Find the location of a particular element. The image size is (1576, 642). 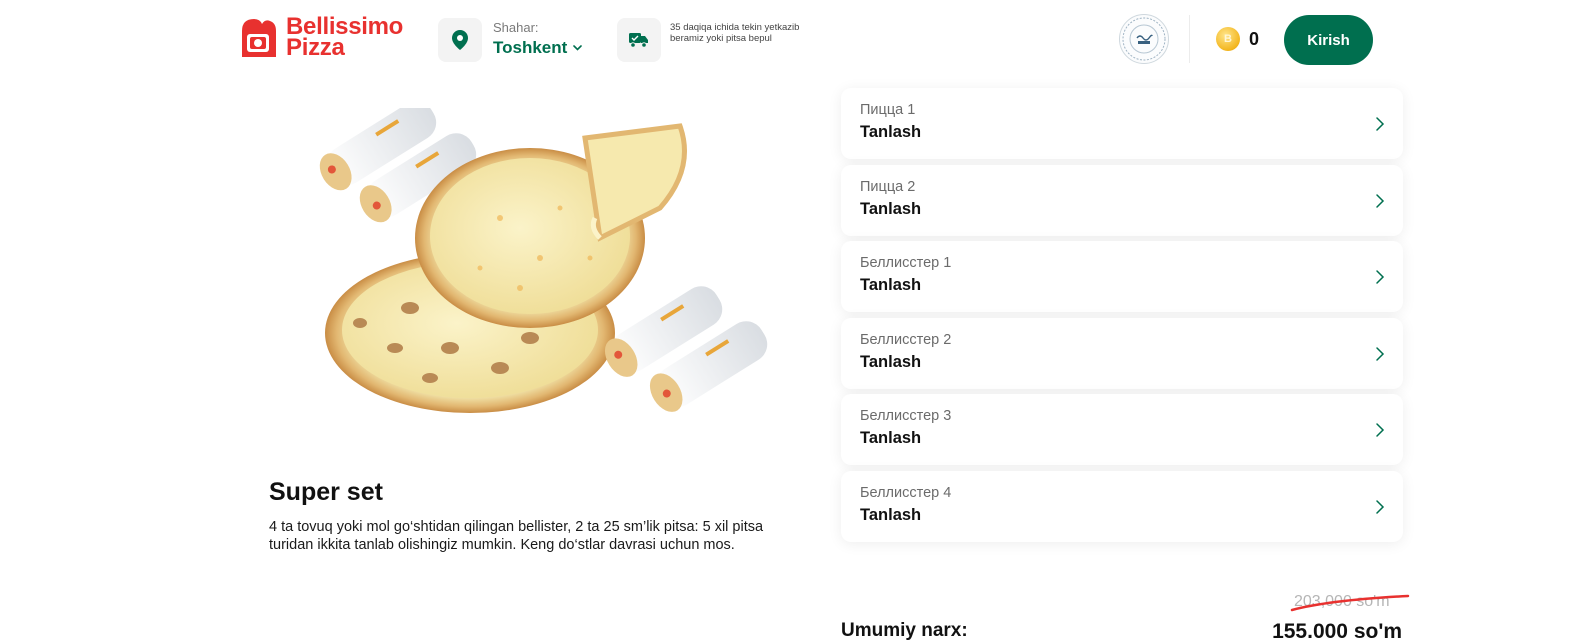

brand-wordmark: Bellissimo Pizza is located at coordinates (344, 38).